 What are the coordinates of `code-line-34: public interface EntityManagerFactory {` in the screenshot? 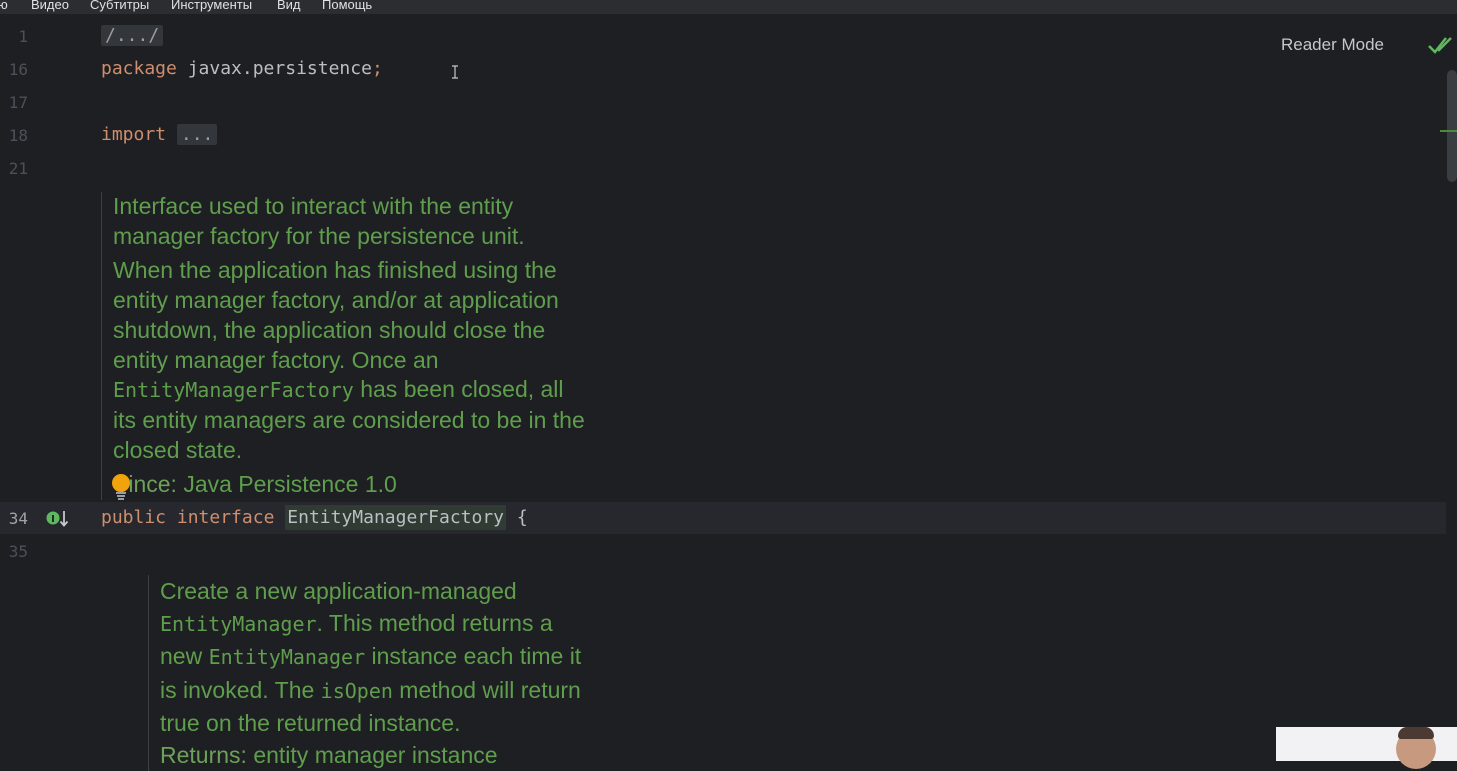 It's located at (314, 517).